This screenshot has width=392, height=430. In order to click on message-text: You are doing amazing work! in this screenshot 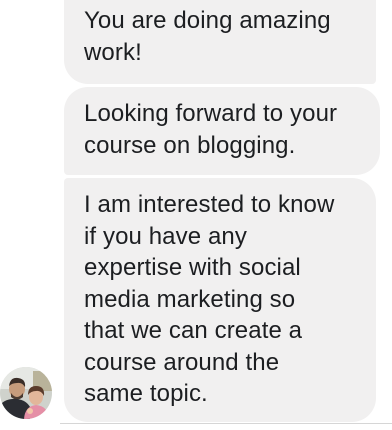, I will do `click(207, 36)`.